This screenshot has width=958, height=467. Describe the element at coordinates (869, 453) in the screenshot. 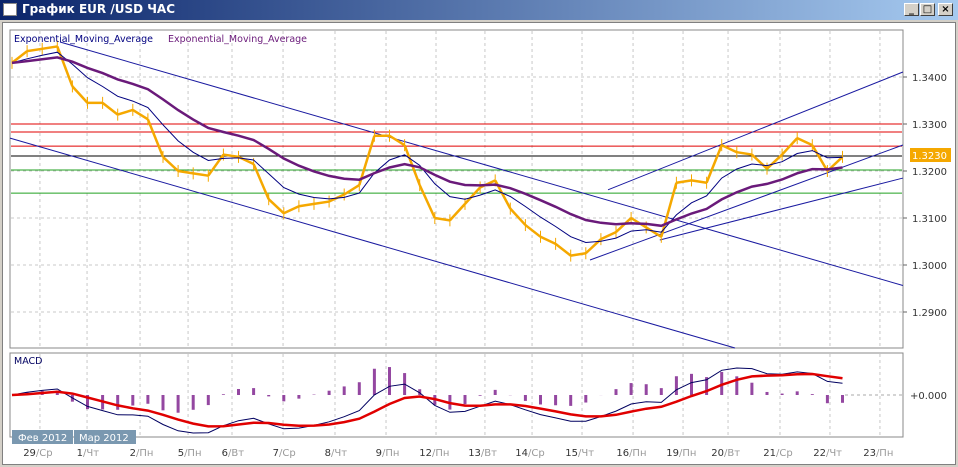

I see `x-tick-day: 23` at that location.